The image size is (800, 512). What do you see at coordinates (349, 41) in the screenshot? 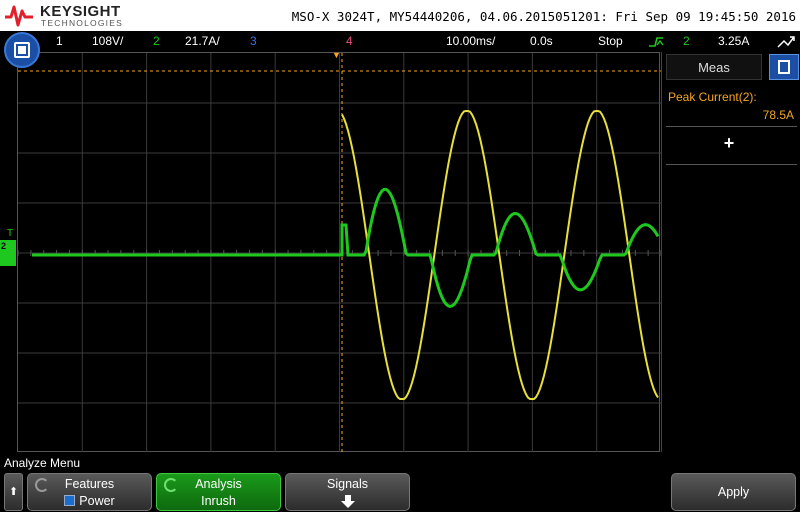
I see `ch4-number: 4` at bounding box center [349, 41].